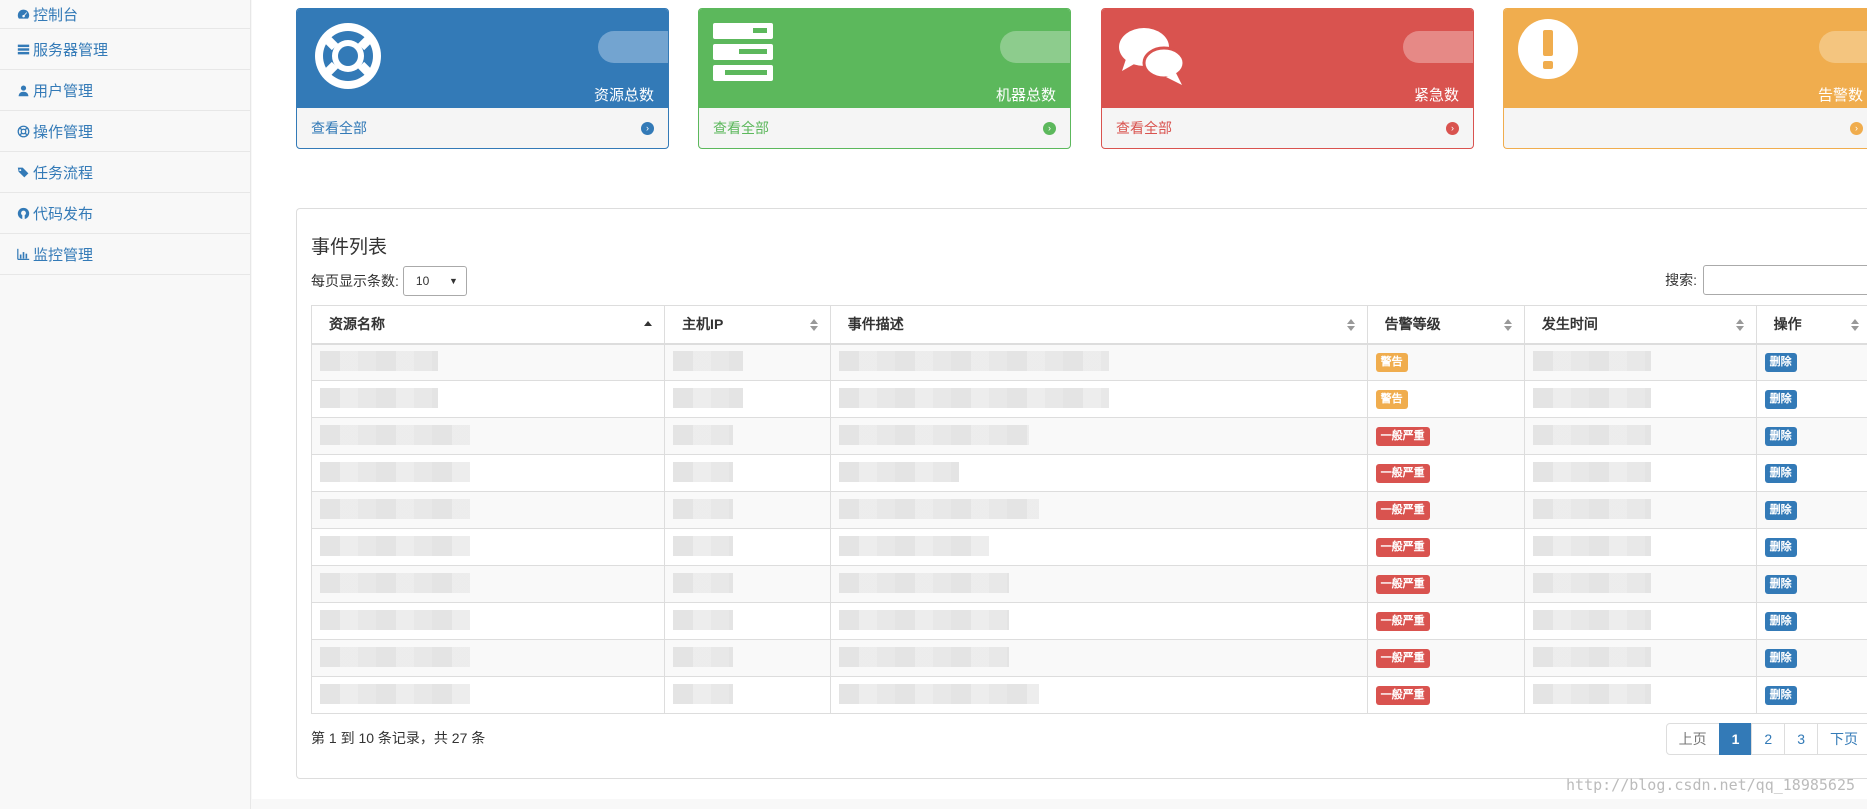 The height and width of the screenshot is (809, 1867). What do you see at coordinates (23, 131) in the screenshot?
I see `lifebuoy-icon` at bounding box center [23, 131].